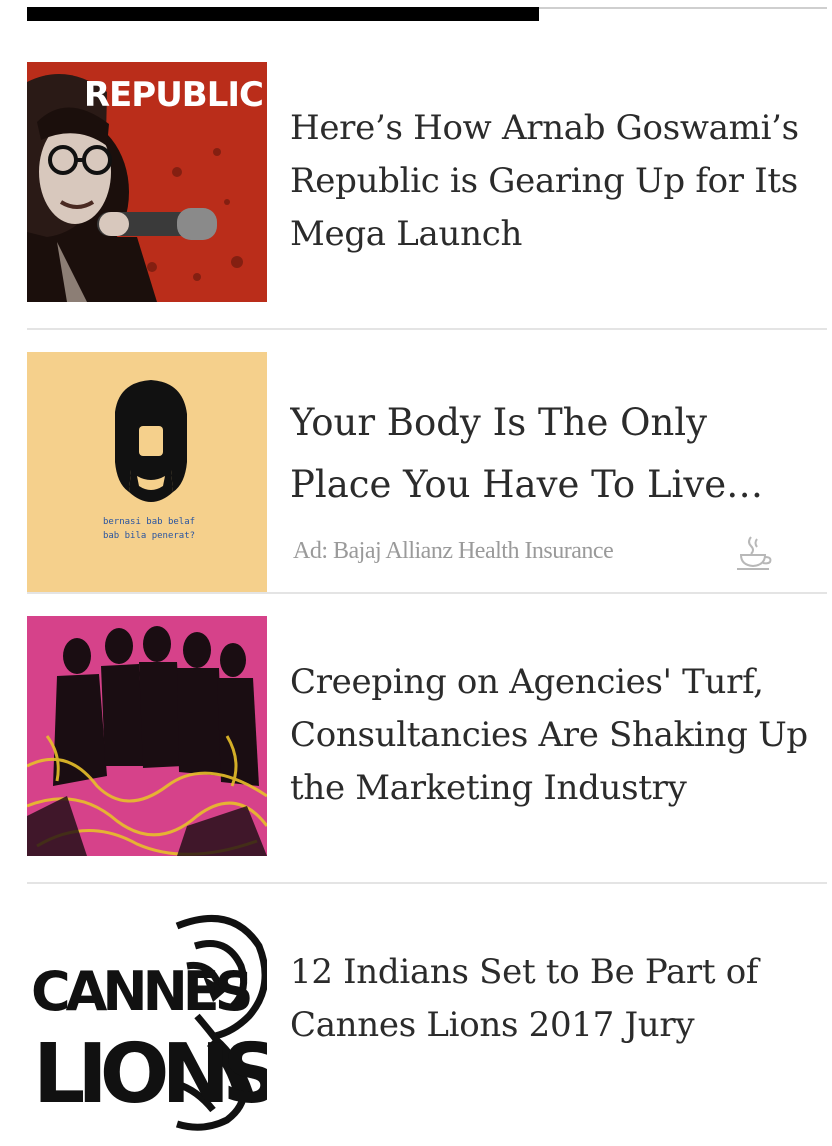 The height and width of the screenshot is (1146, 832). What do you see at coordinates (149, 536) in the screenshot?
I see `ad-thumb-caption-2: bab bila penerat?` at bounding box center [149, 536].